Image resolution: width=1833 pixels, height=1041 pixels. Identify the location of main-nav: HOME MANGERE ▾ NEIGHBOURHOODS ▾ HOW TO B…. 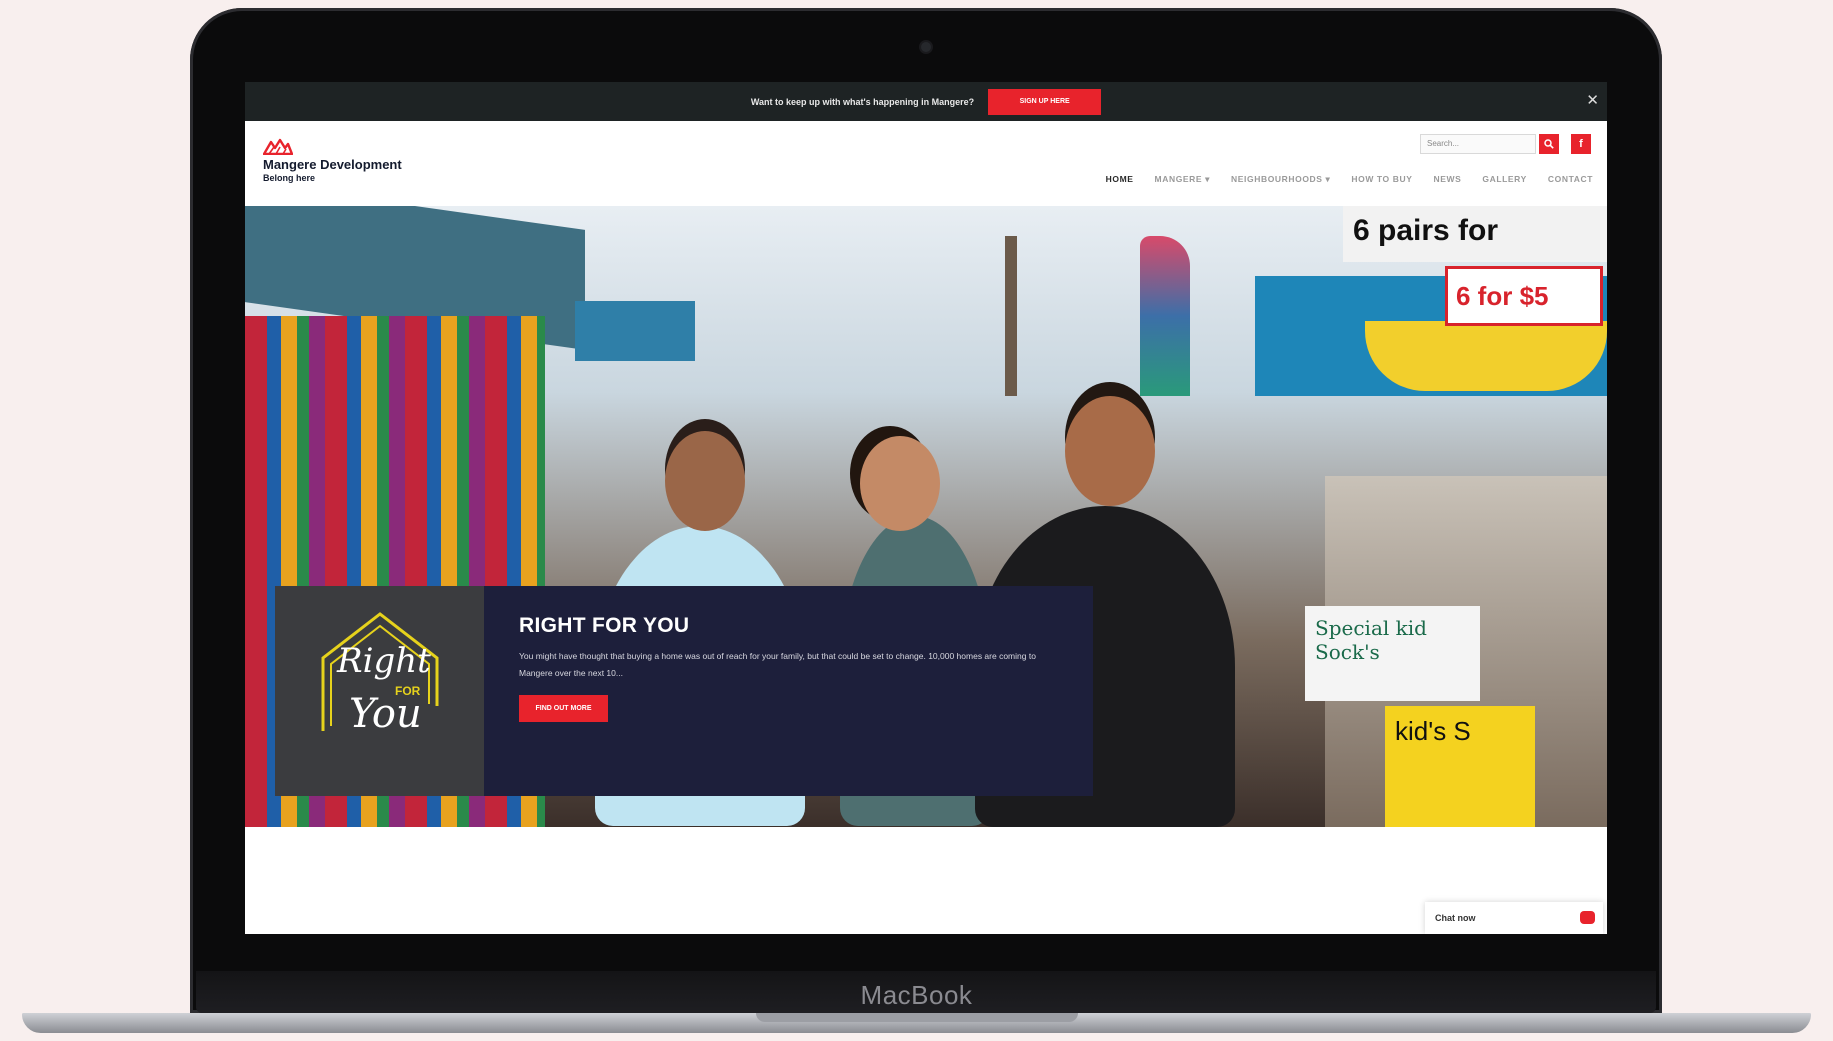
(1349, 179).